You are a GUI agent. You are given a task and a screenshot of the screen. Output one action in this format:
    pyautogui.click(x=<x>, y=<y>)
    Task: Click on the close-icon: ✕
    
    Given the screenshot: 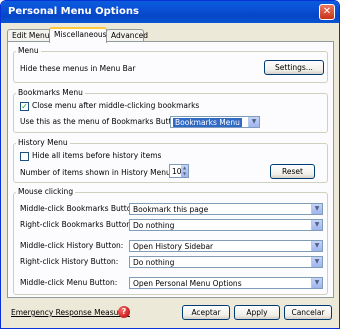 What is the action you would take?
    pyautogui.click(x=327, y=11)
    